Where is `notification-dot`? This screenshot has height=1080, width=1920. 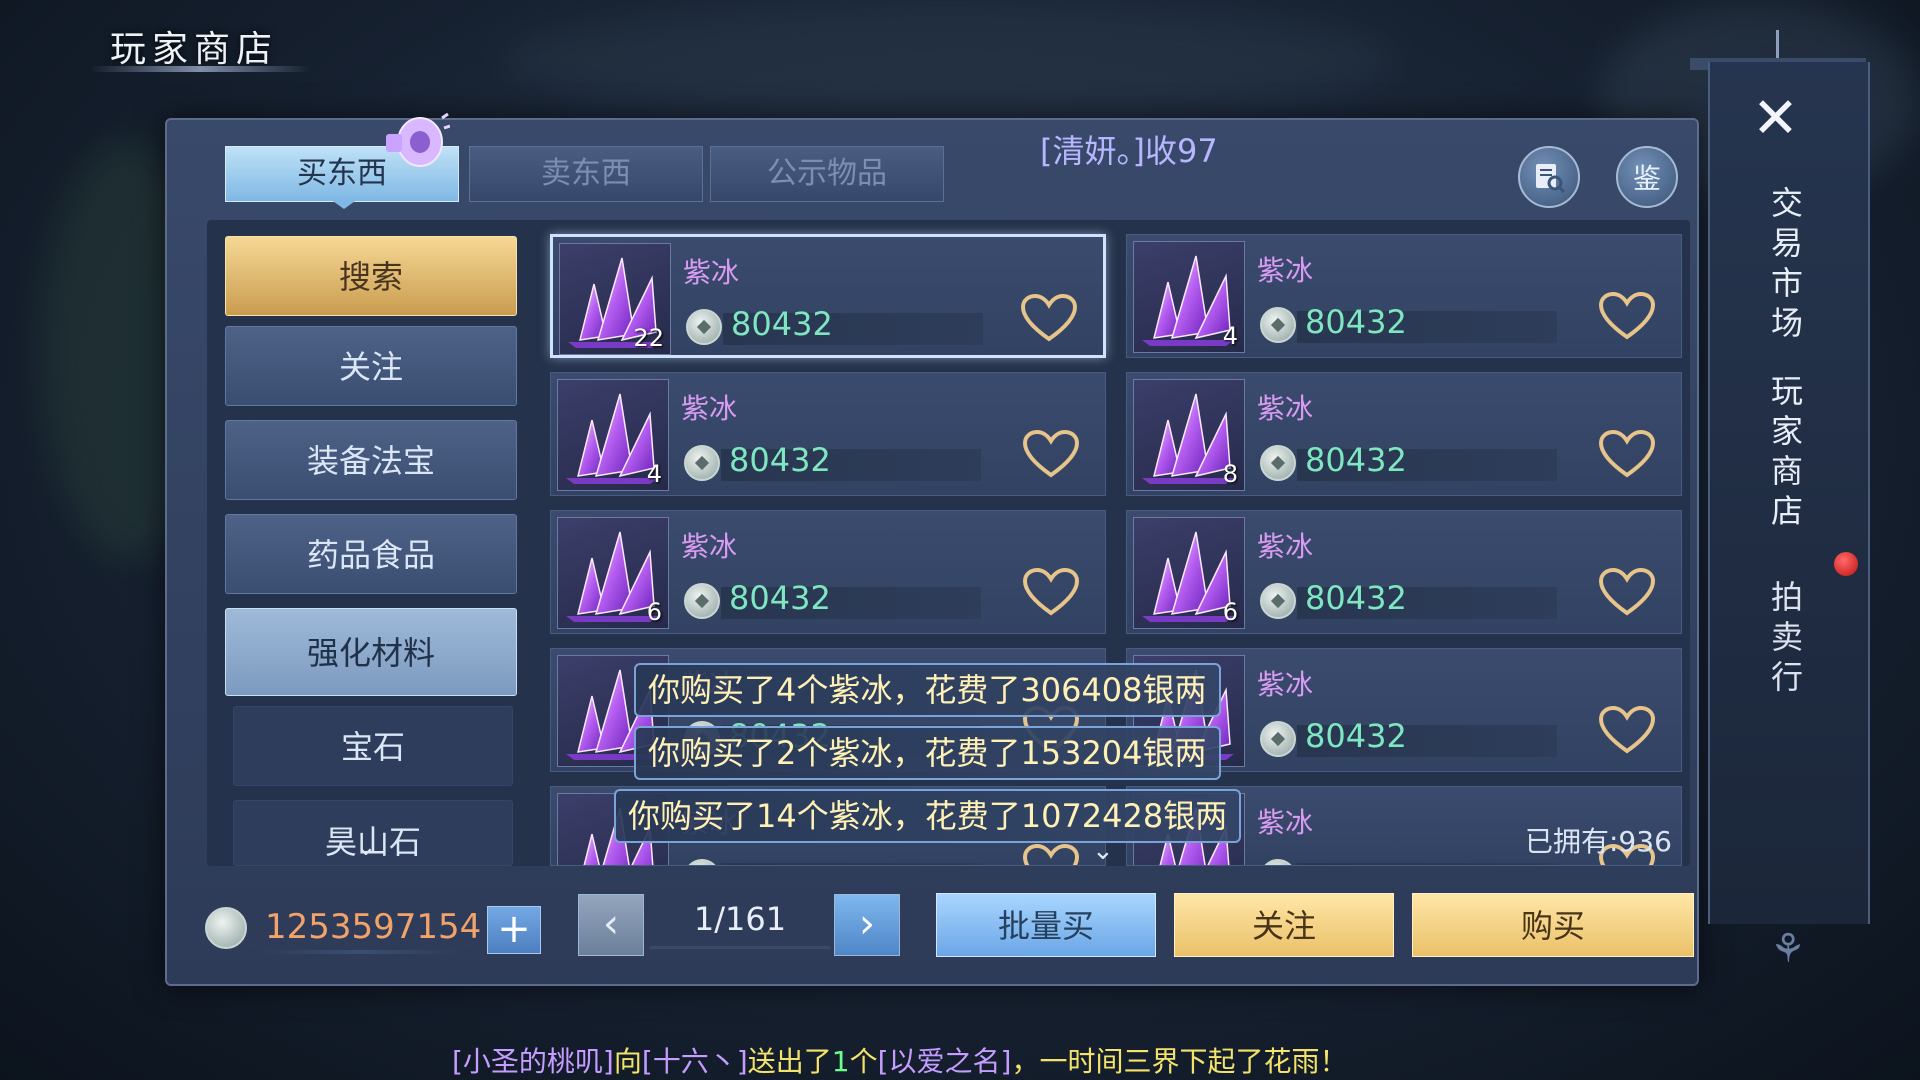
notification-dot is located at coordinates (1846, 564).